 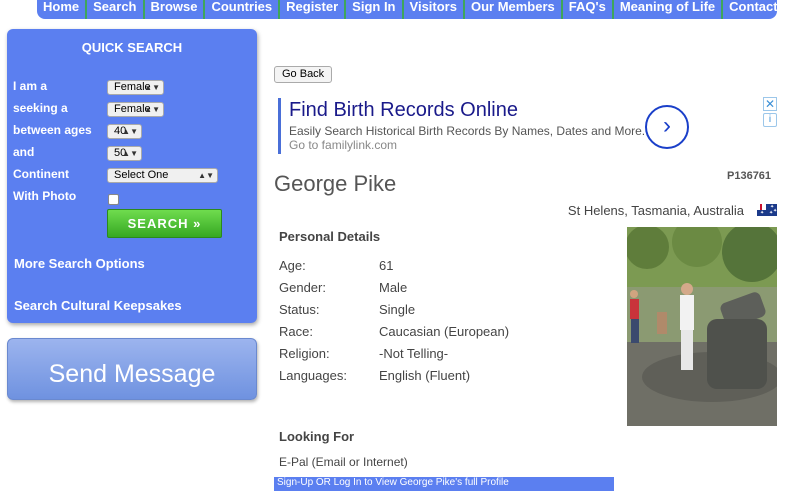 What do you see at coordinates (343, 145) in the screenshot?
I see `ad-url: Go to familylink.com` at bounding box center [343, 145].